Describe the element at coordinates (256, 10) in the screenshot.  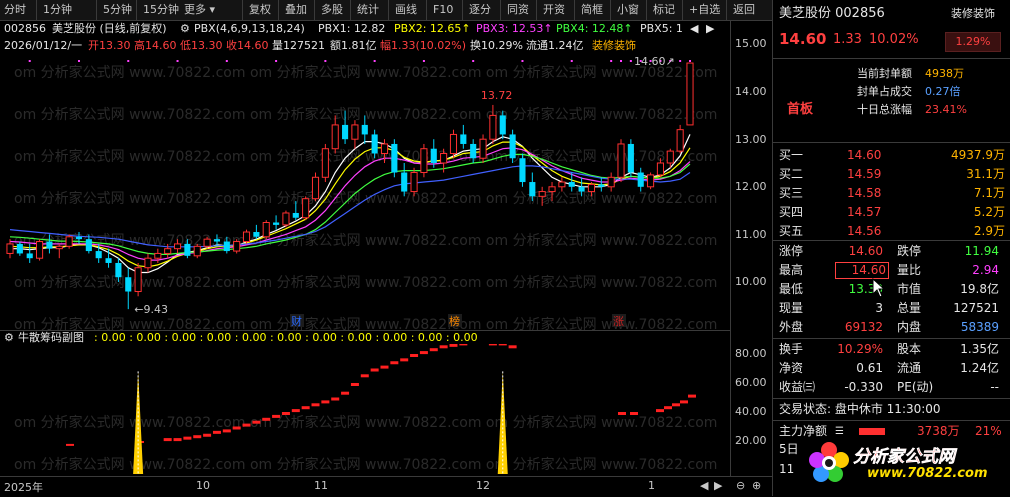
I see `fuquan-button: 复权` at that location.